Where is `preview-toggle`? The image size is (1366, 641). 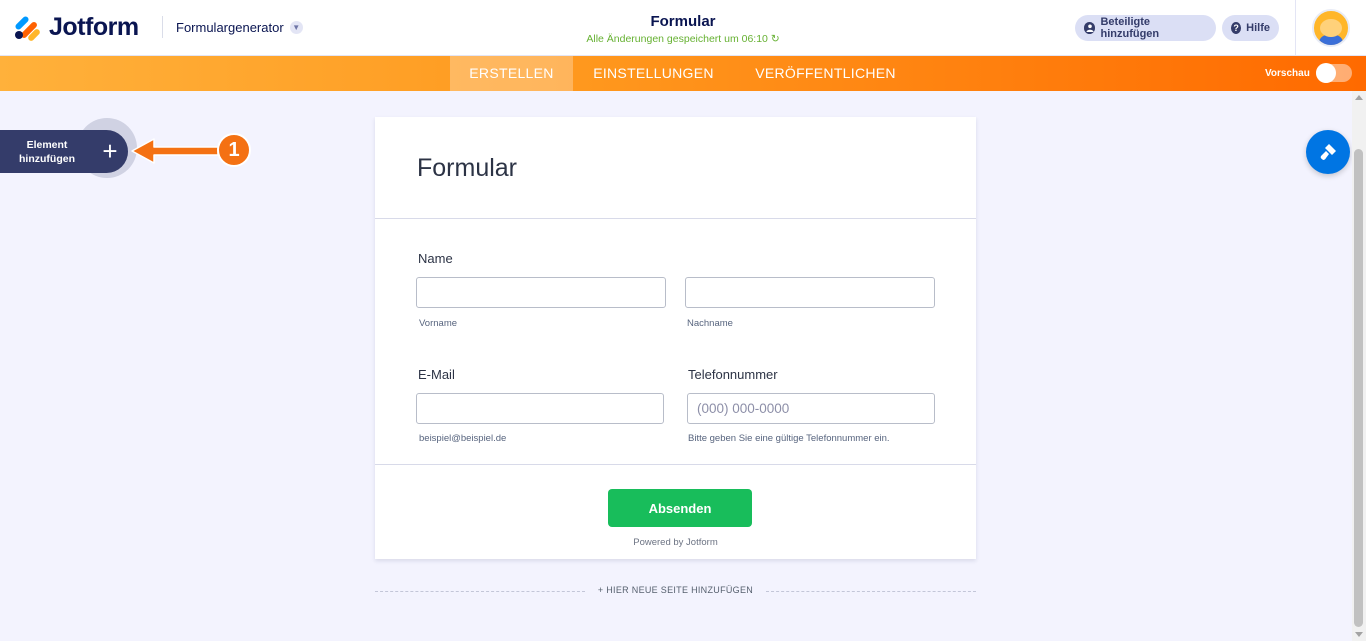 preview-toggle is located at coordinates (1334, 73).